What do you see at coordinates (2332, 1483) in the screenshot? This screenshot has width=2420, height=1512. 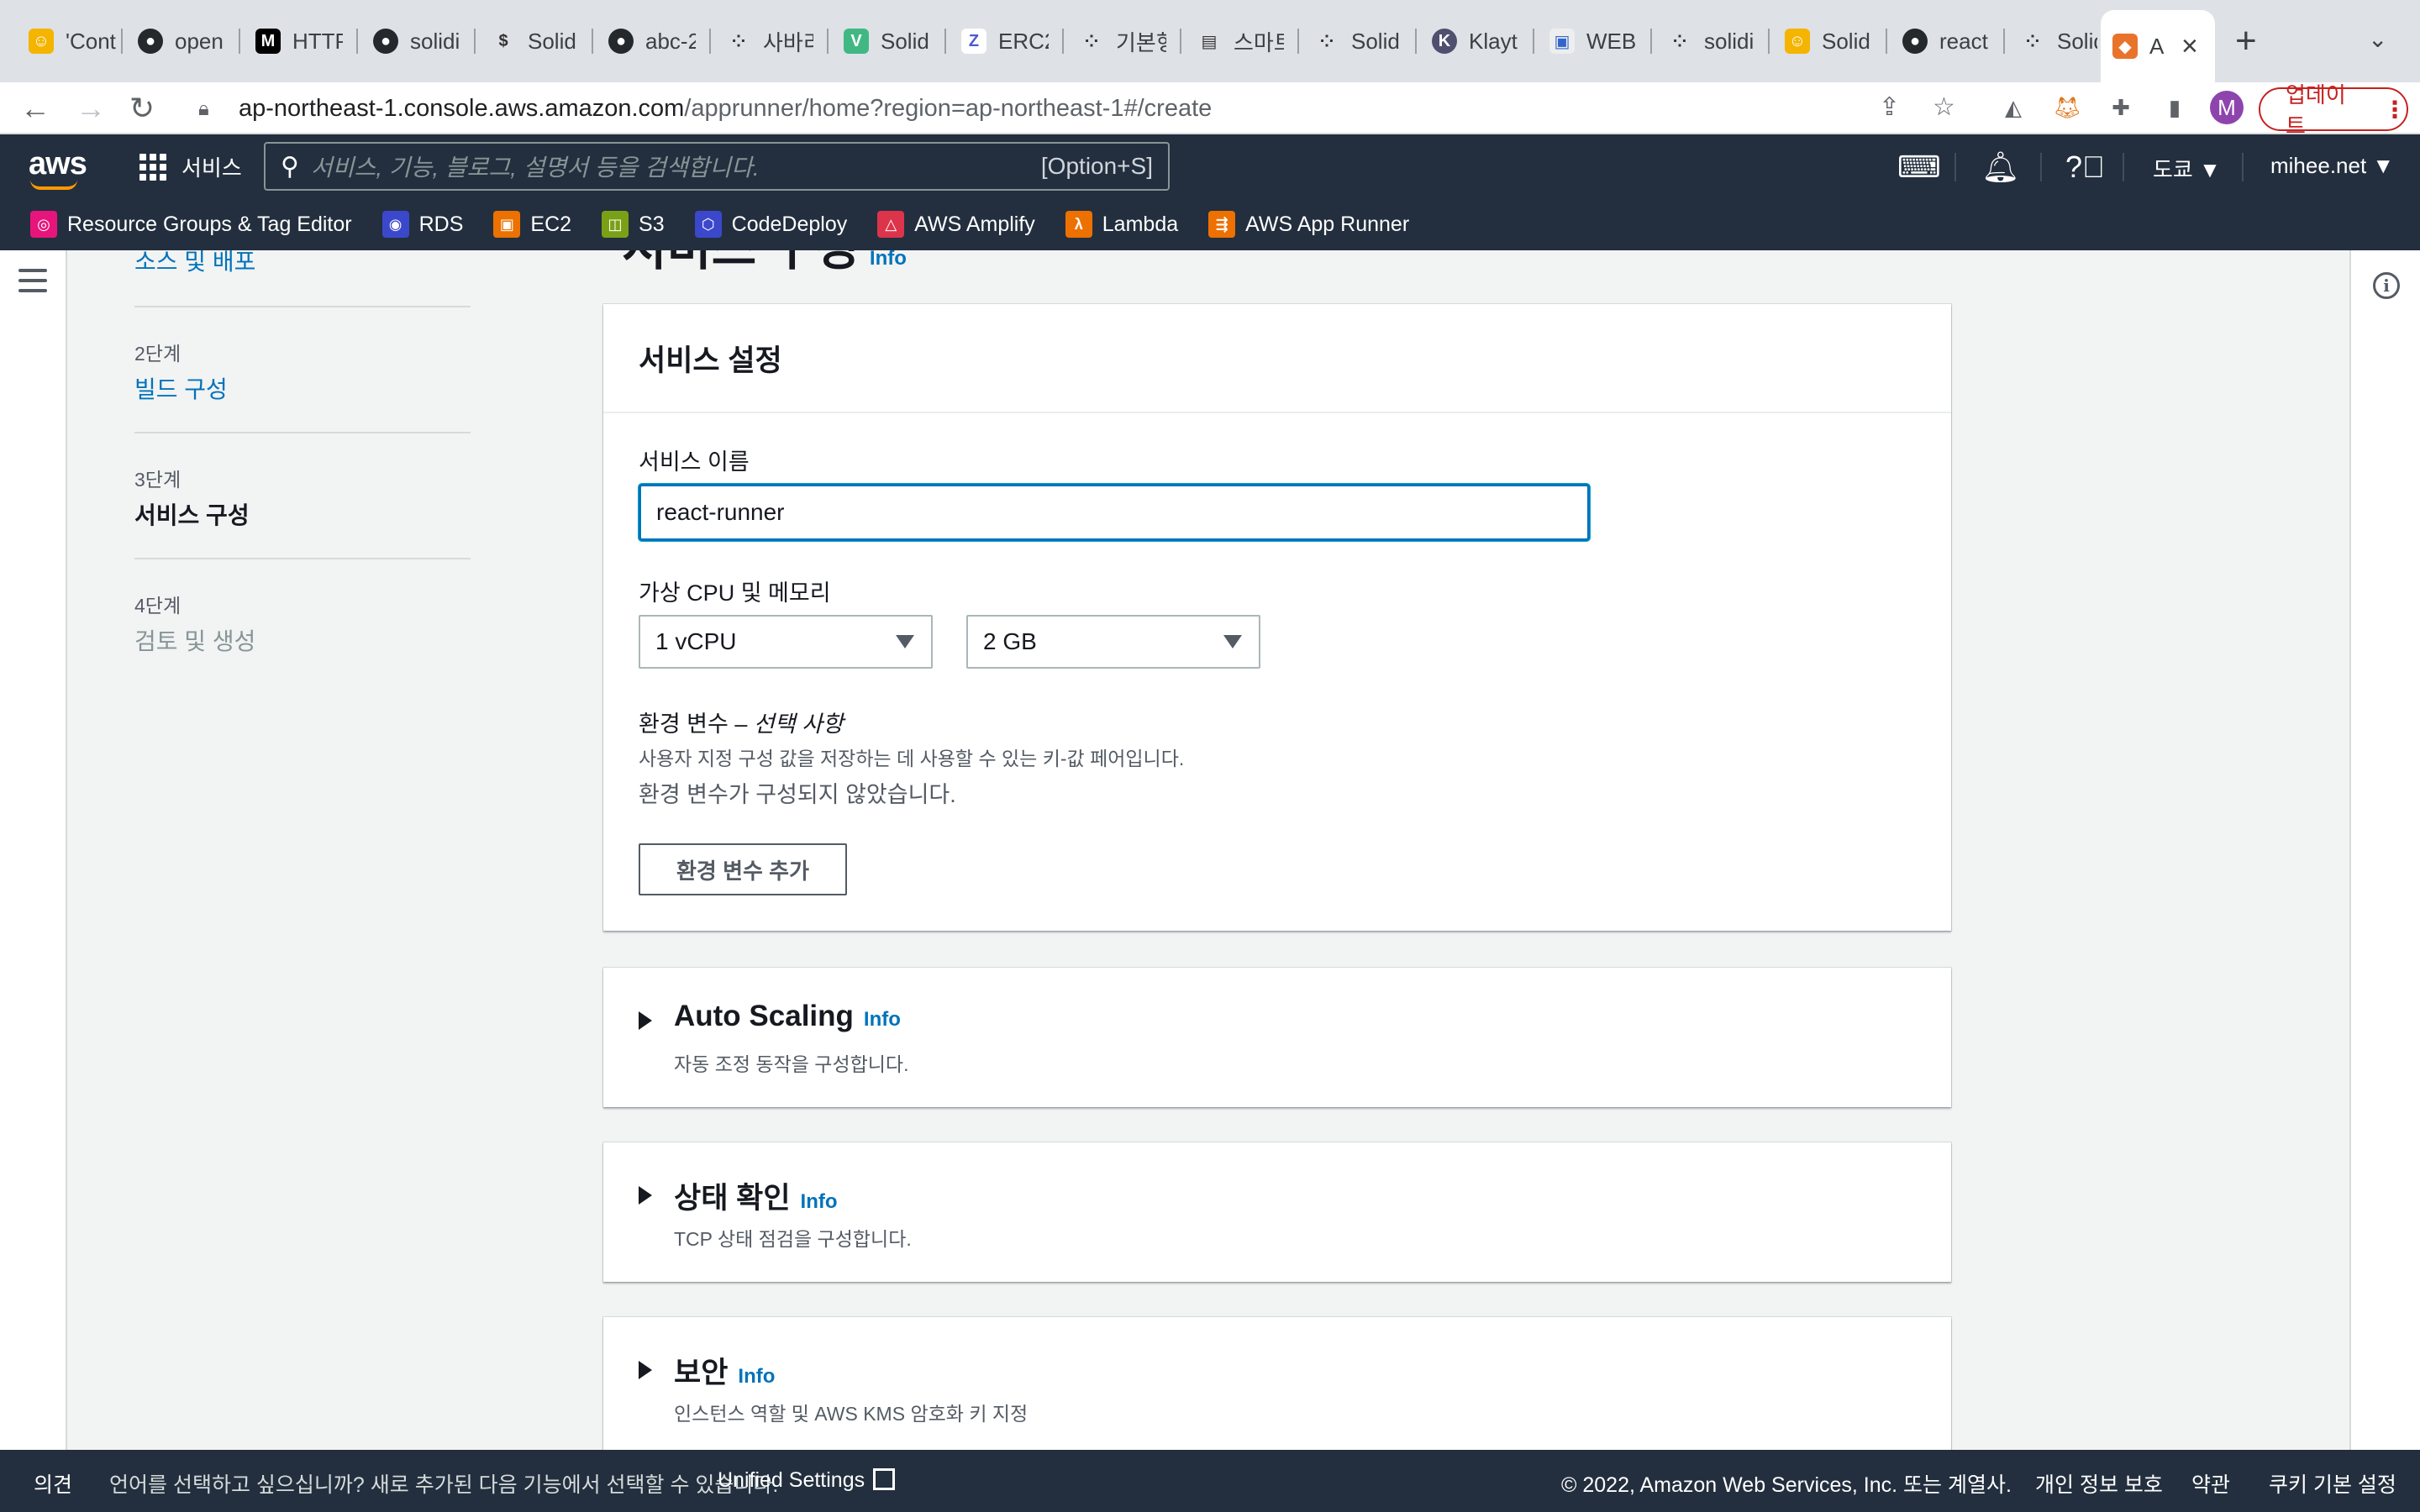 I see `cookie-preferences-link: 쿠키 기본 설정` at bounding box center [2332, 1483].